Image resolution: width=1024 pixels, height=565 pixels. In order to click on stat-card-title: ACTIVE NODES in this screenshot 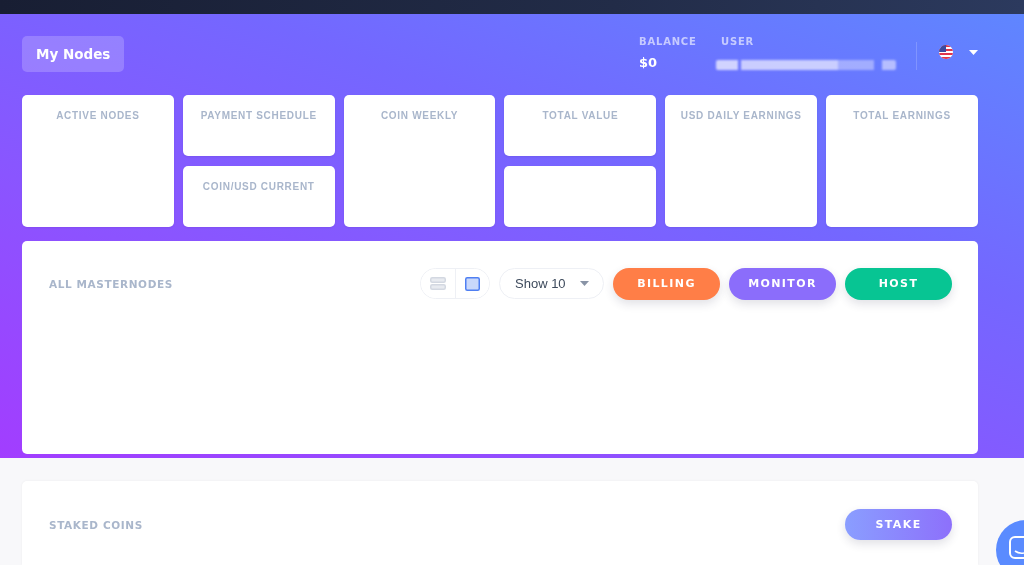, I will do `click(98, 115)`.